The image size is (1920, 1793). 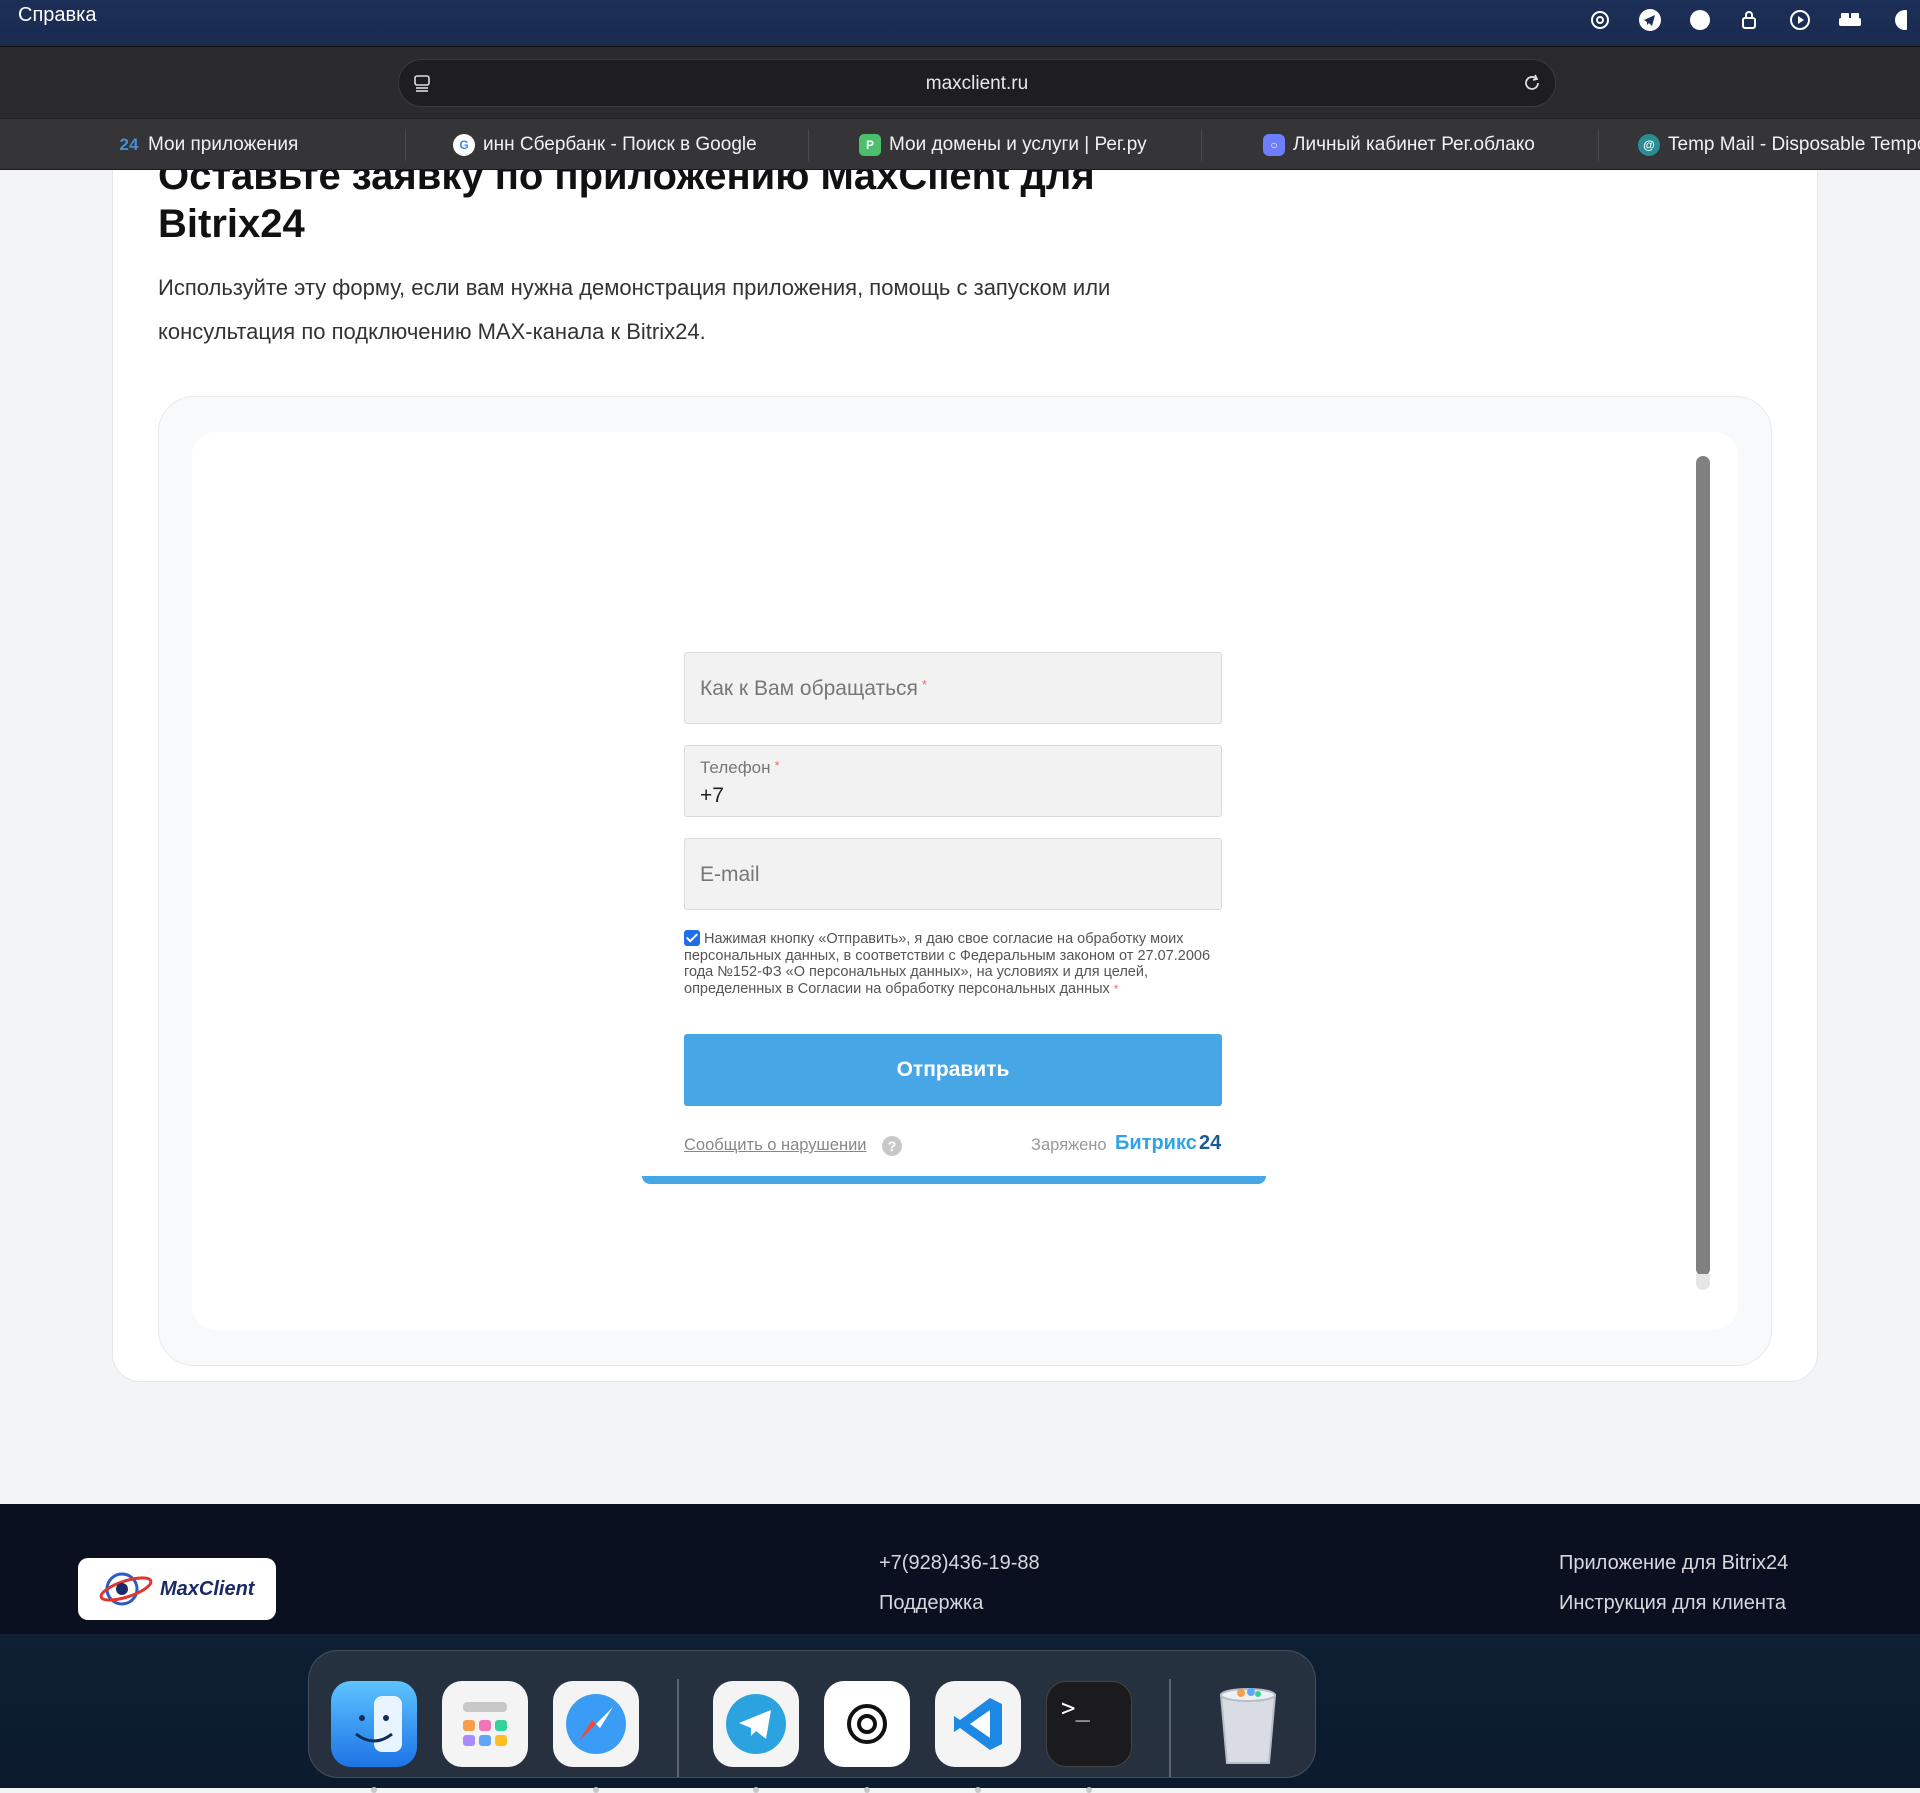 I want to click on dock: >_, so click(x=812, y=1721).